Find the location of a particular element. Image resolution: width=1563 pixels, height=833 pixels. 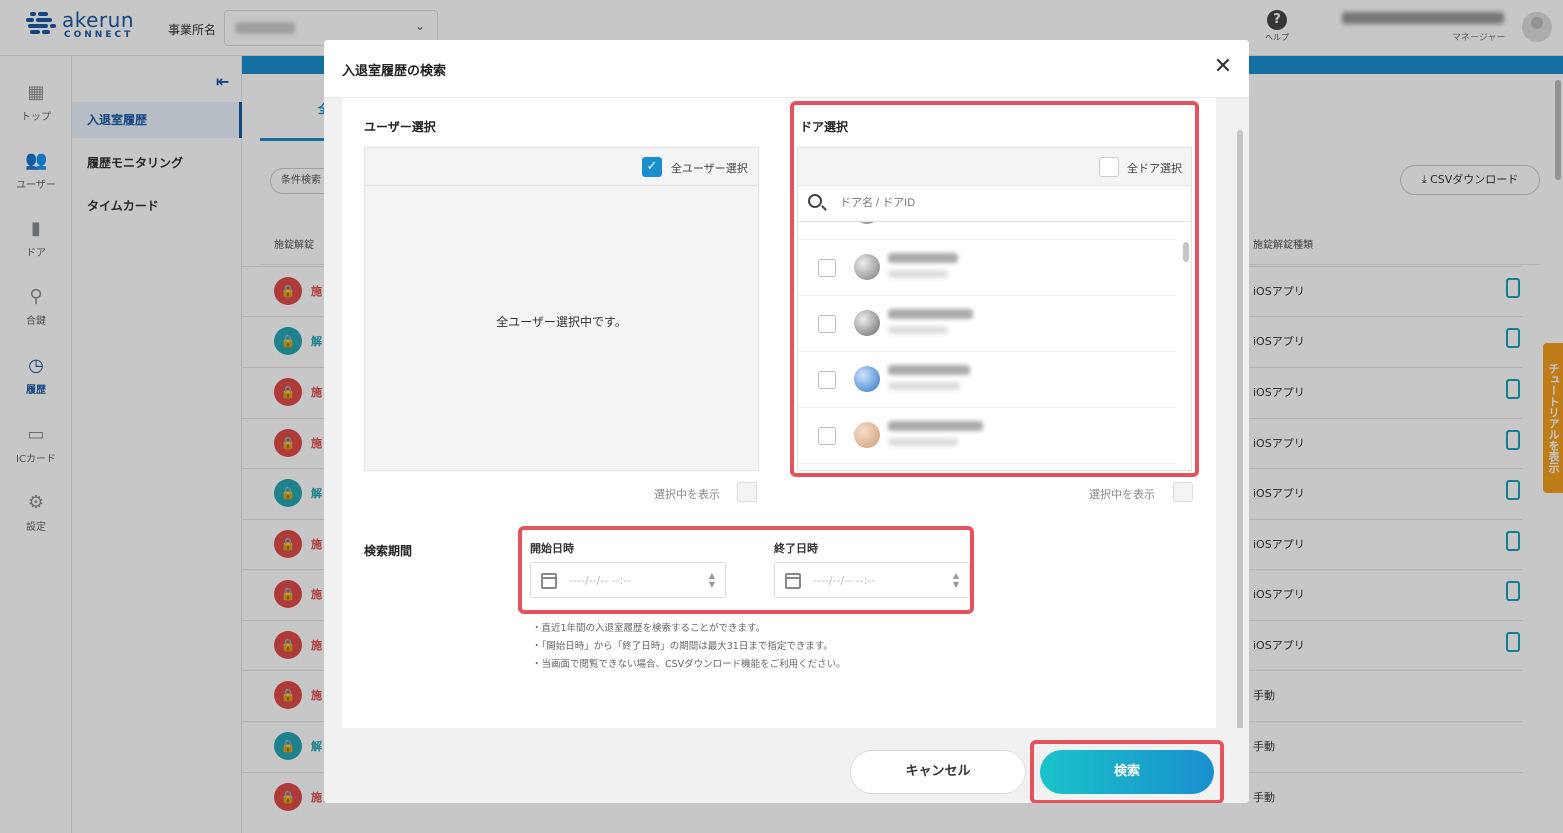

search-icon is located at coordinates (815, 201).